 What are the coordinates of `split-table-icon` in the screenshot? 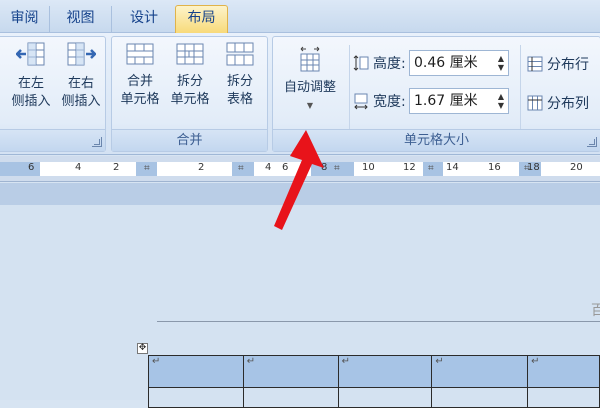 It's located at (240, 54).